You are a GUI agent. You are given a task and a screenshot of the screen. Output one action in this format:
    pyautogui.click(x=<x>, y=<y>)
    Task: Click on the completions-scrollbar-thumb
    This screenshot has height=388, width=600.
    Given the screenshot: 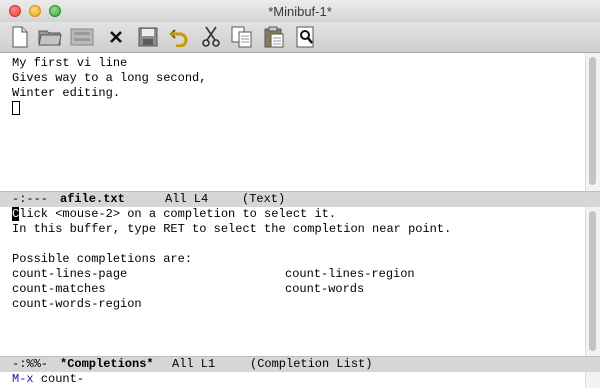 What is the action you would take?
    pyautogui.click(x=592, y=281)
    